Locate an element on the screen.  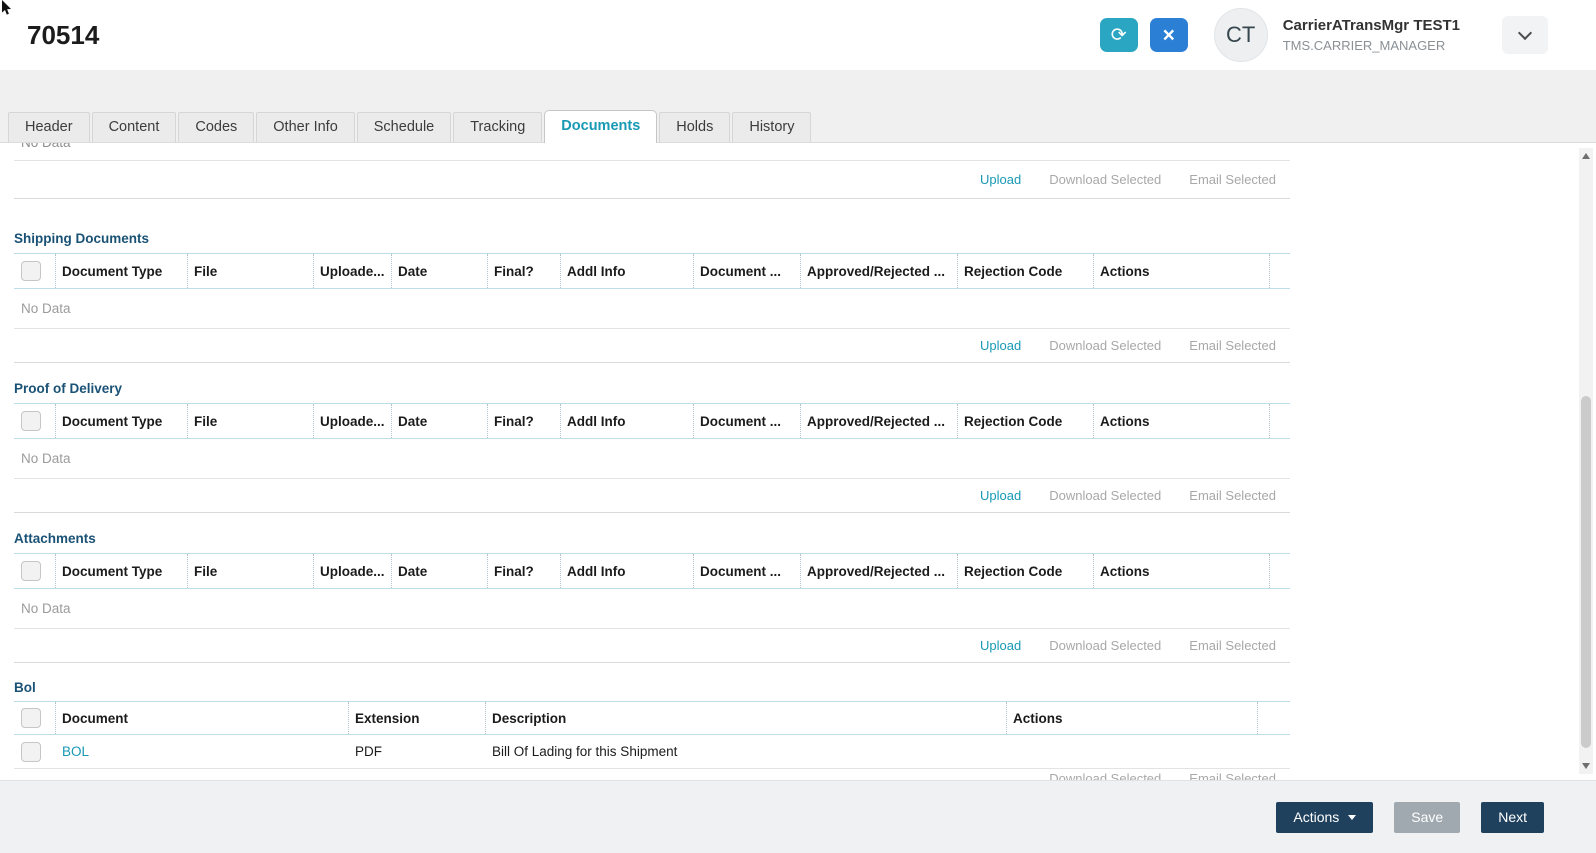
col-rejection-code: Rejection Code is located at coordinates (1026, 421).